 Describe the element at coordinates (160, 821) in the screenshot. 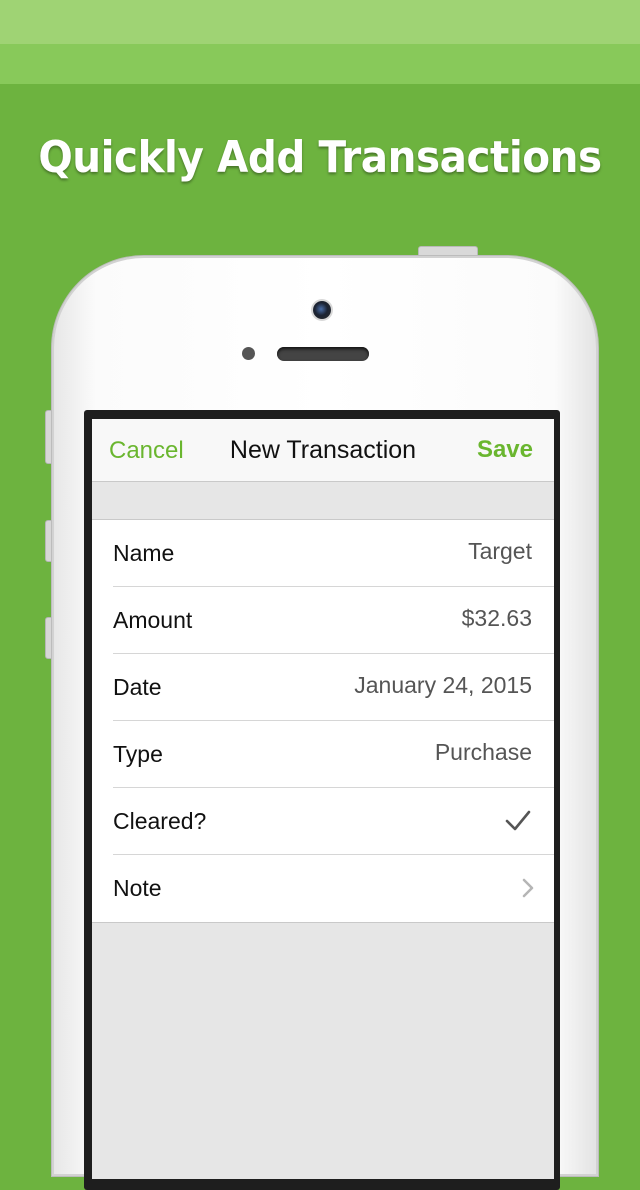

I see `cleared-label: Cleared?` at that location.